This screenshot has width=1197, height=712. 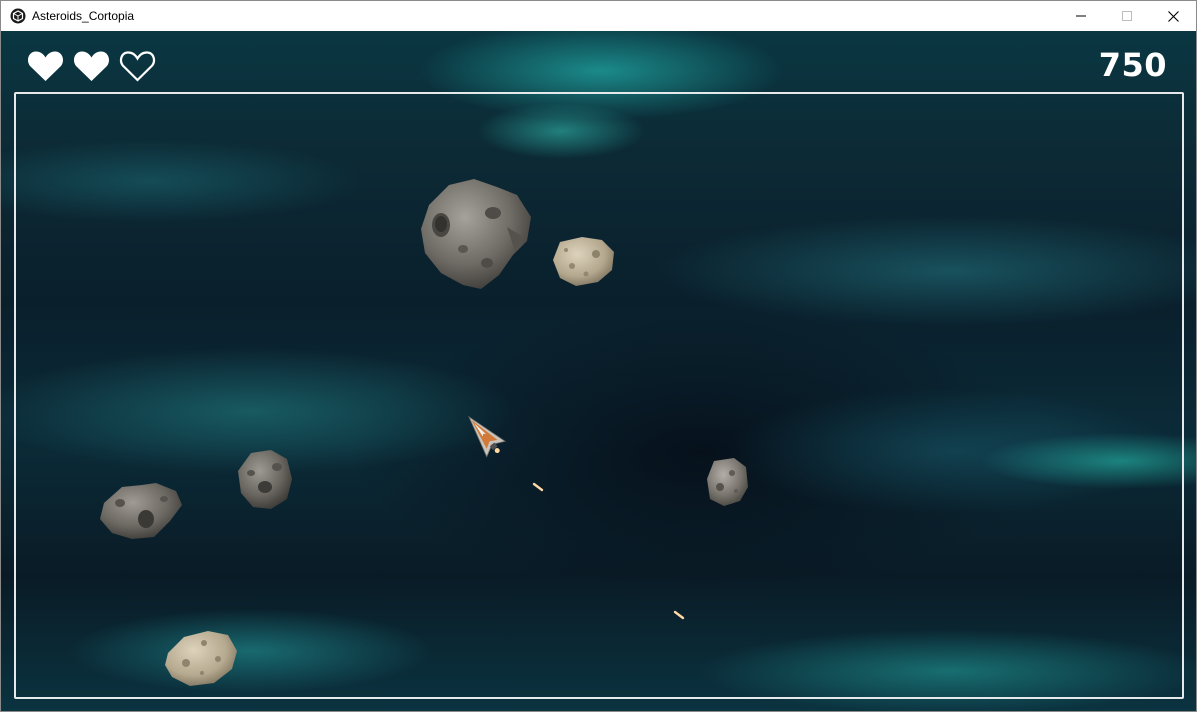 What do you see at coordinates (137, 66) in the screenshot?
I see `heart-empty-icon` at bounding box center [137, 66].